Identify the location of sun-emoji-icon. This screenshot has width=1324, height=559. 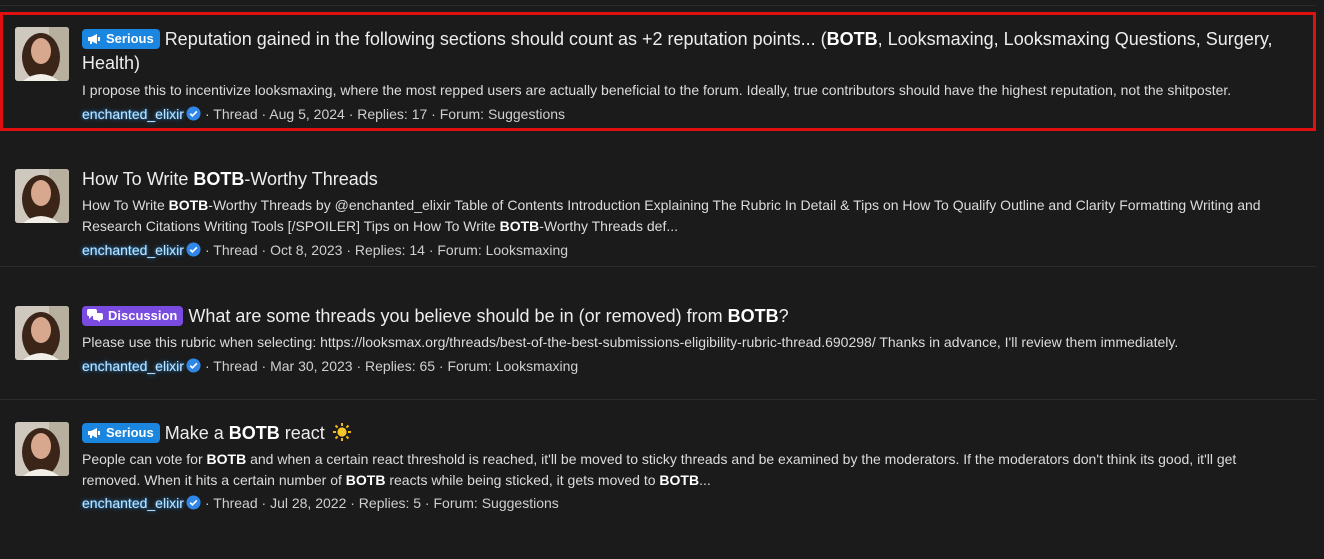
(341, 435).